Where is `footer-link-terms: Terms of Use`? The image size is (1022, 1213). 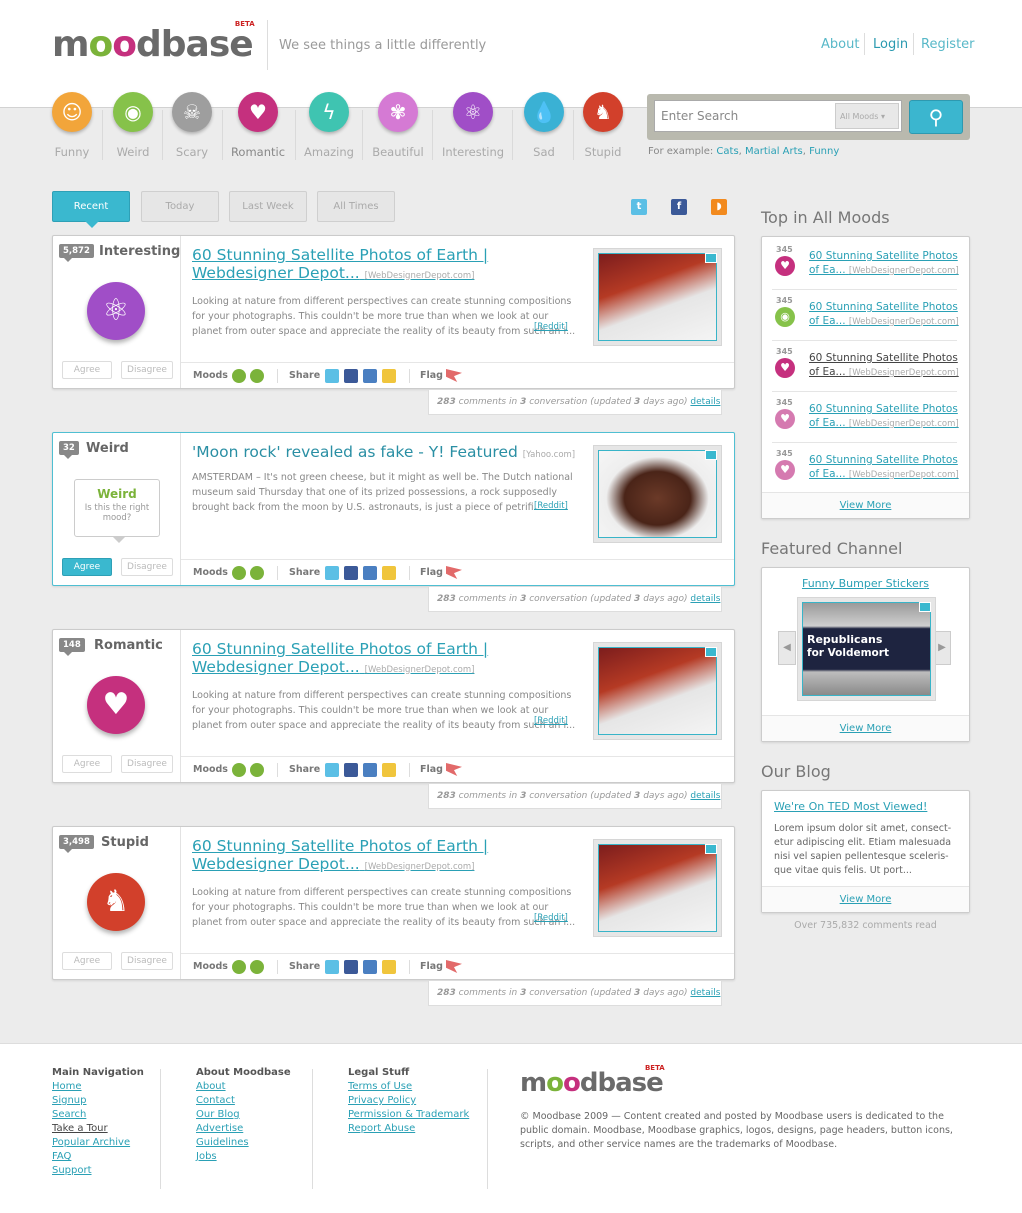
footer-link-terms: Terms of Use is located at coordinates (408, 1087).